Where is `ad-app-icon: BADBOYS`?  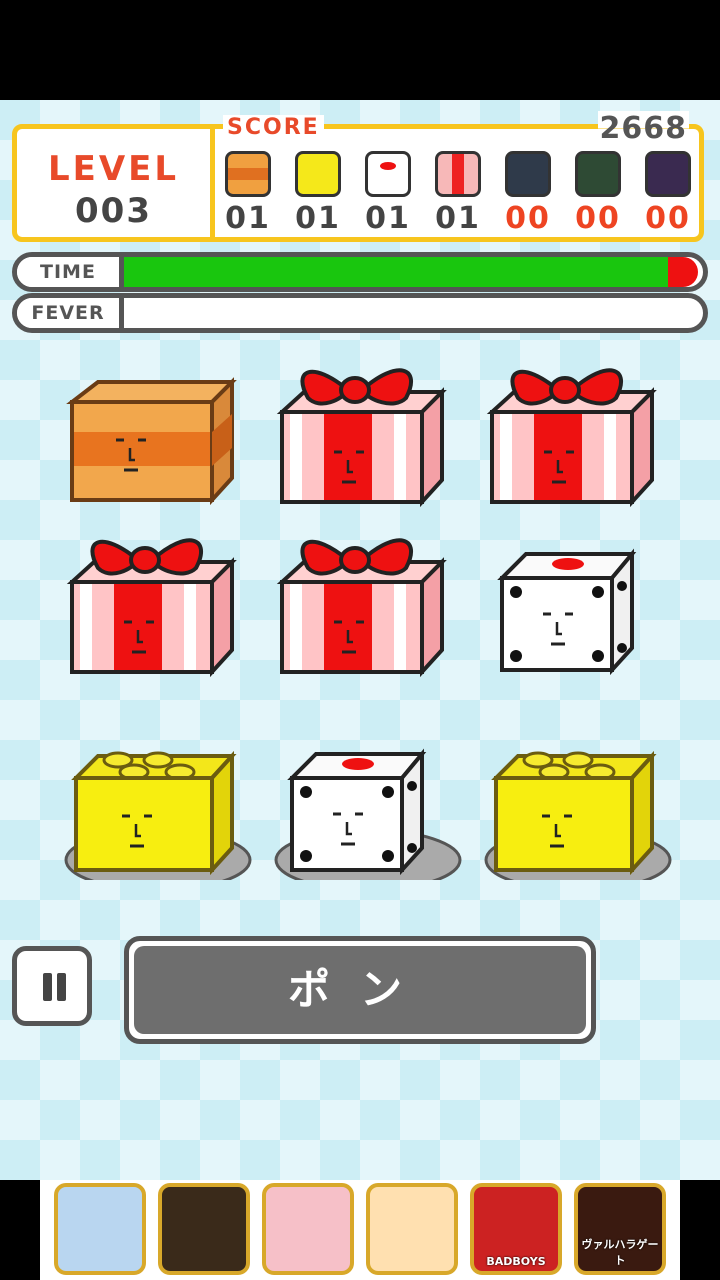 ad-app-icon: BADBOYS is located at coordinates (516, 1229).